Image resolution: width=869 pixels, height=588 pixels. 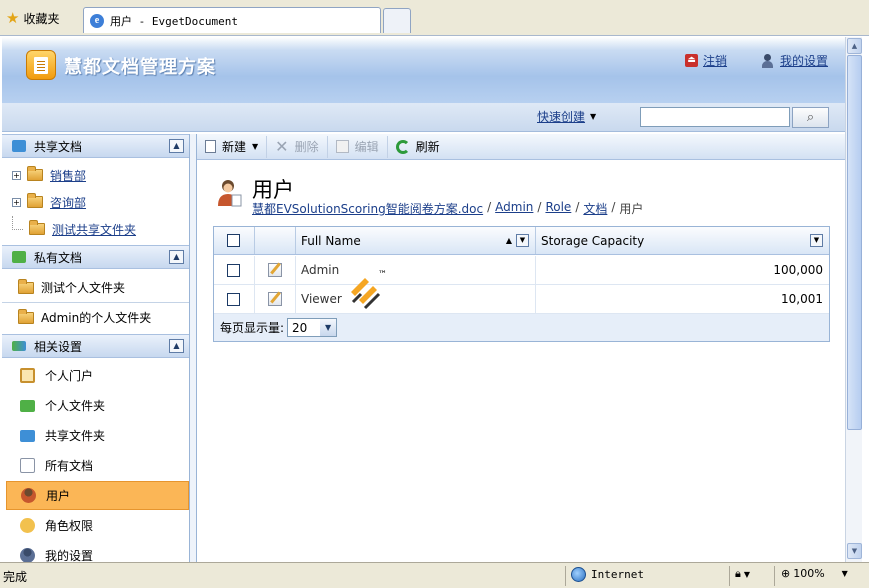 I want to click on column-header-storage: Storage Capacity ▼, so click(x=682, y=240).